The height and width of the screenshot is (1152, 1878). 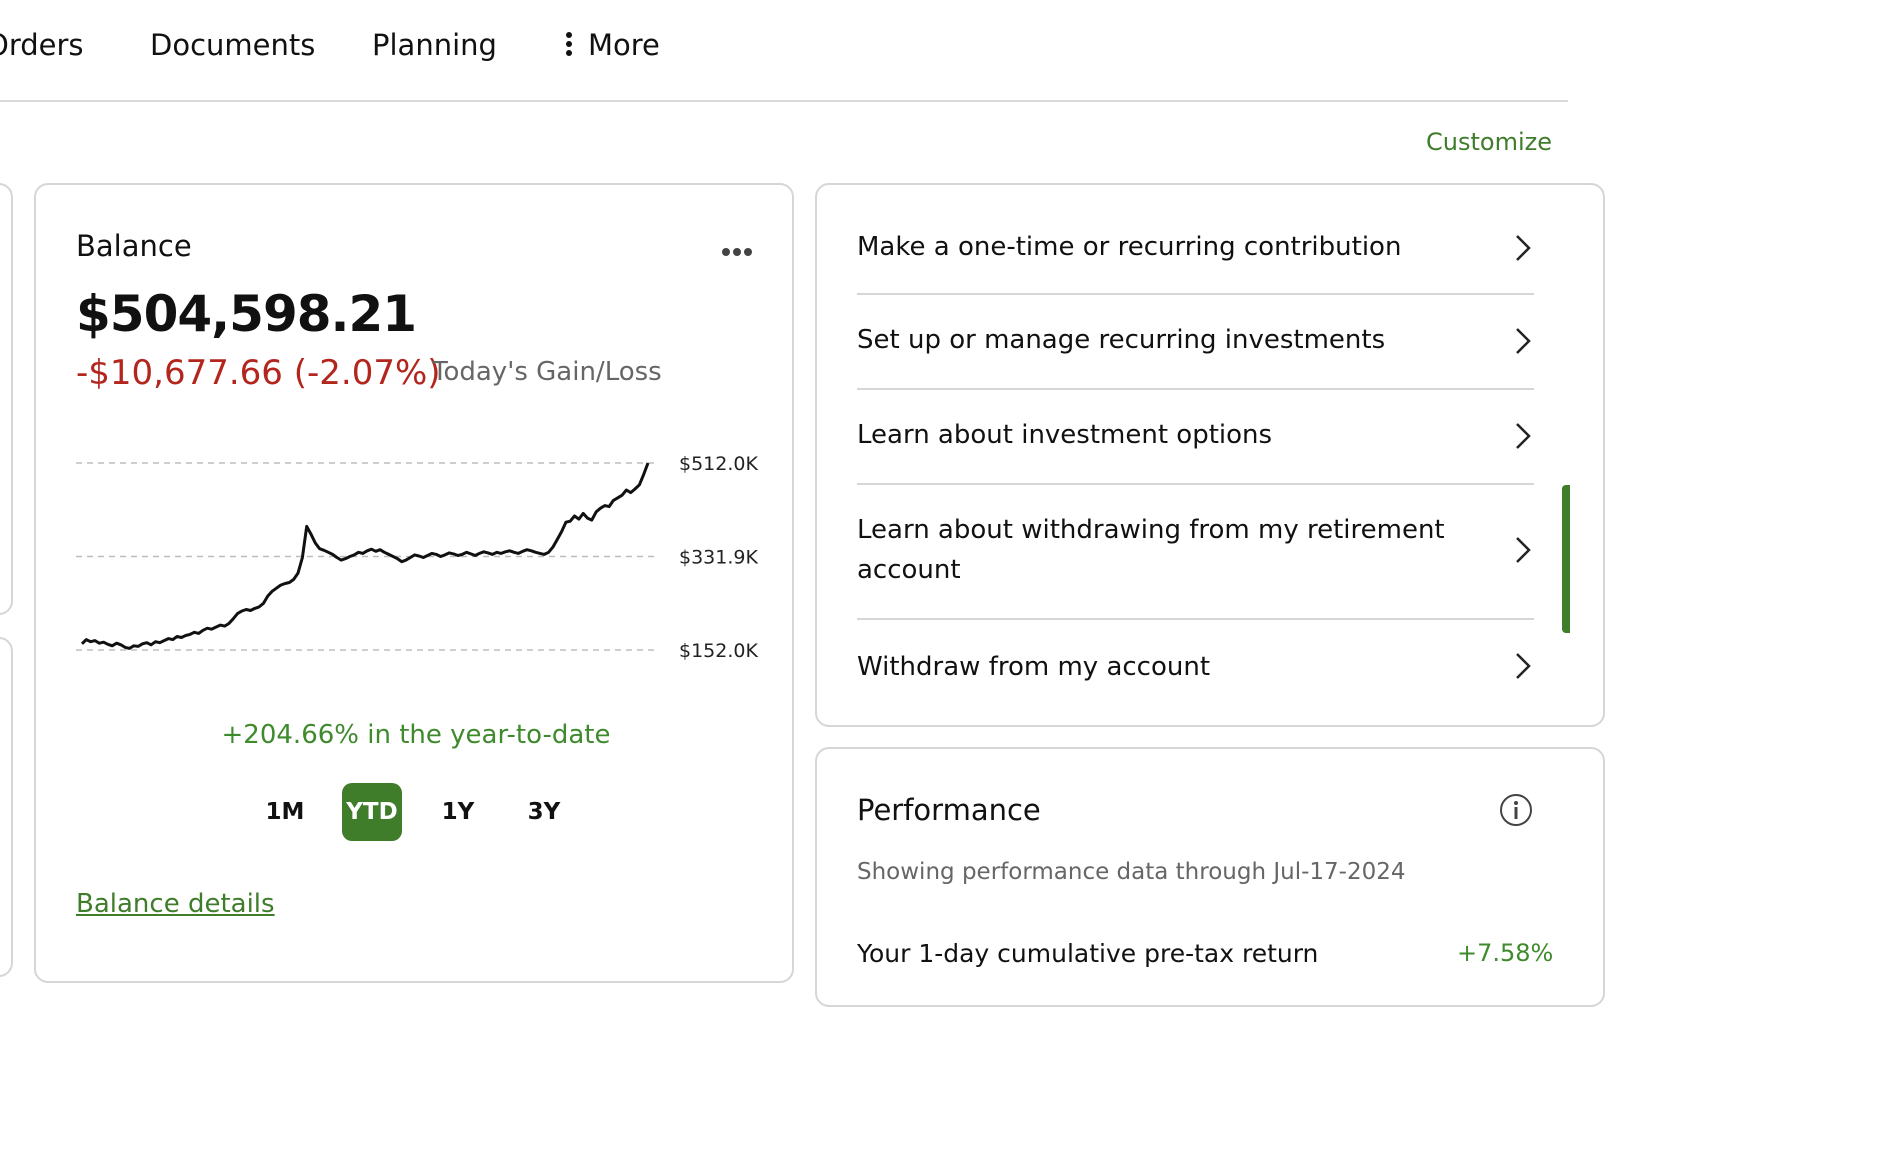 What do you see at coordinates (1516, 810) in the screenshot?
I see `info-icon` at bounding box center [1516, 810].